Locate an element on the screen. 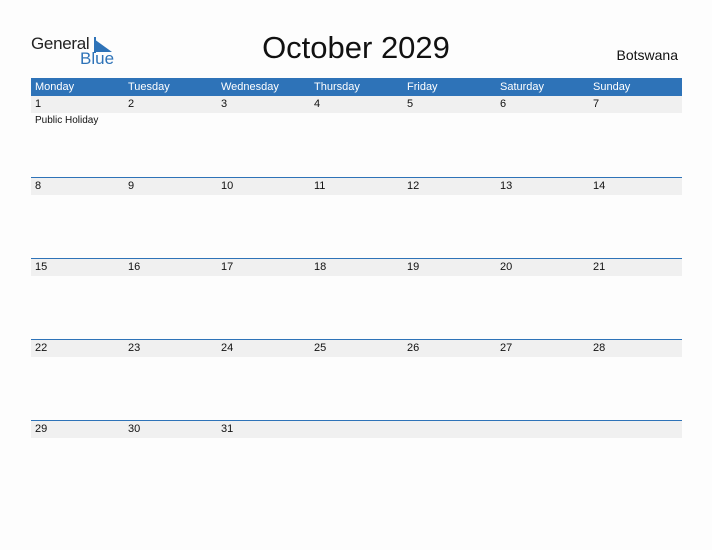 The height and width of the screenshot is (550, 712). day-number: 25 is located at coordinates (320, 348).